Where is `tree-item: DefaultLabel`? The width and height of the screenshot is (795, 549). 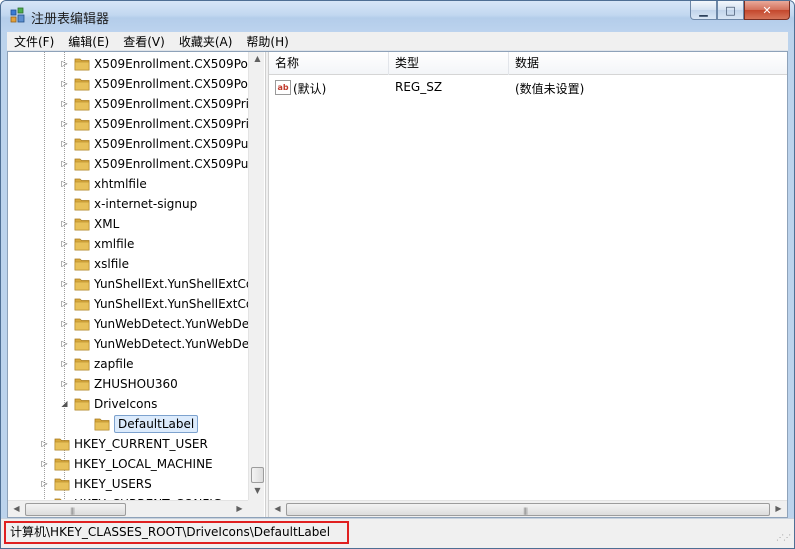
tree-item: DefaultLabel is located at coordinates (128, 424).